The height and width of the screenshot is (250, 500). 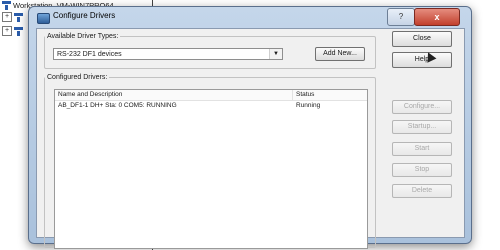 I want to click on chevron-down-icon: ▼, so click(x=275, y=54).